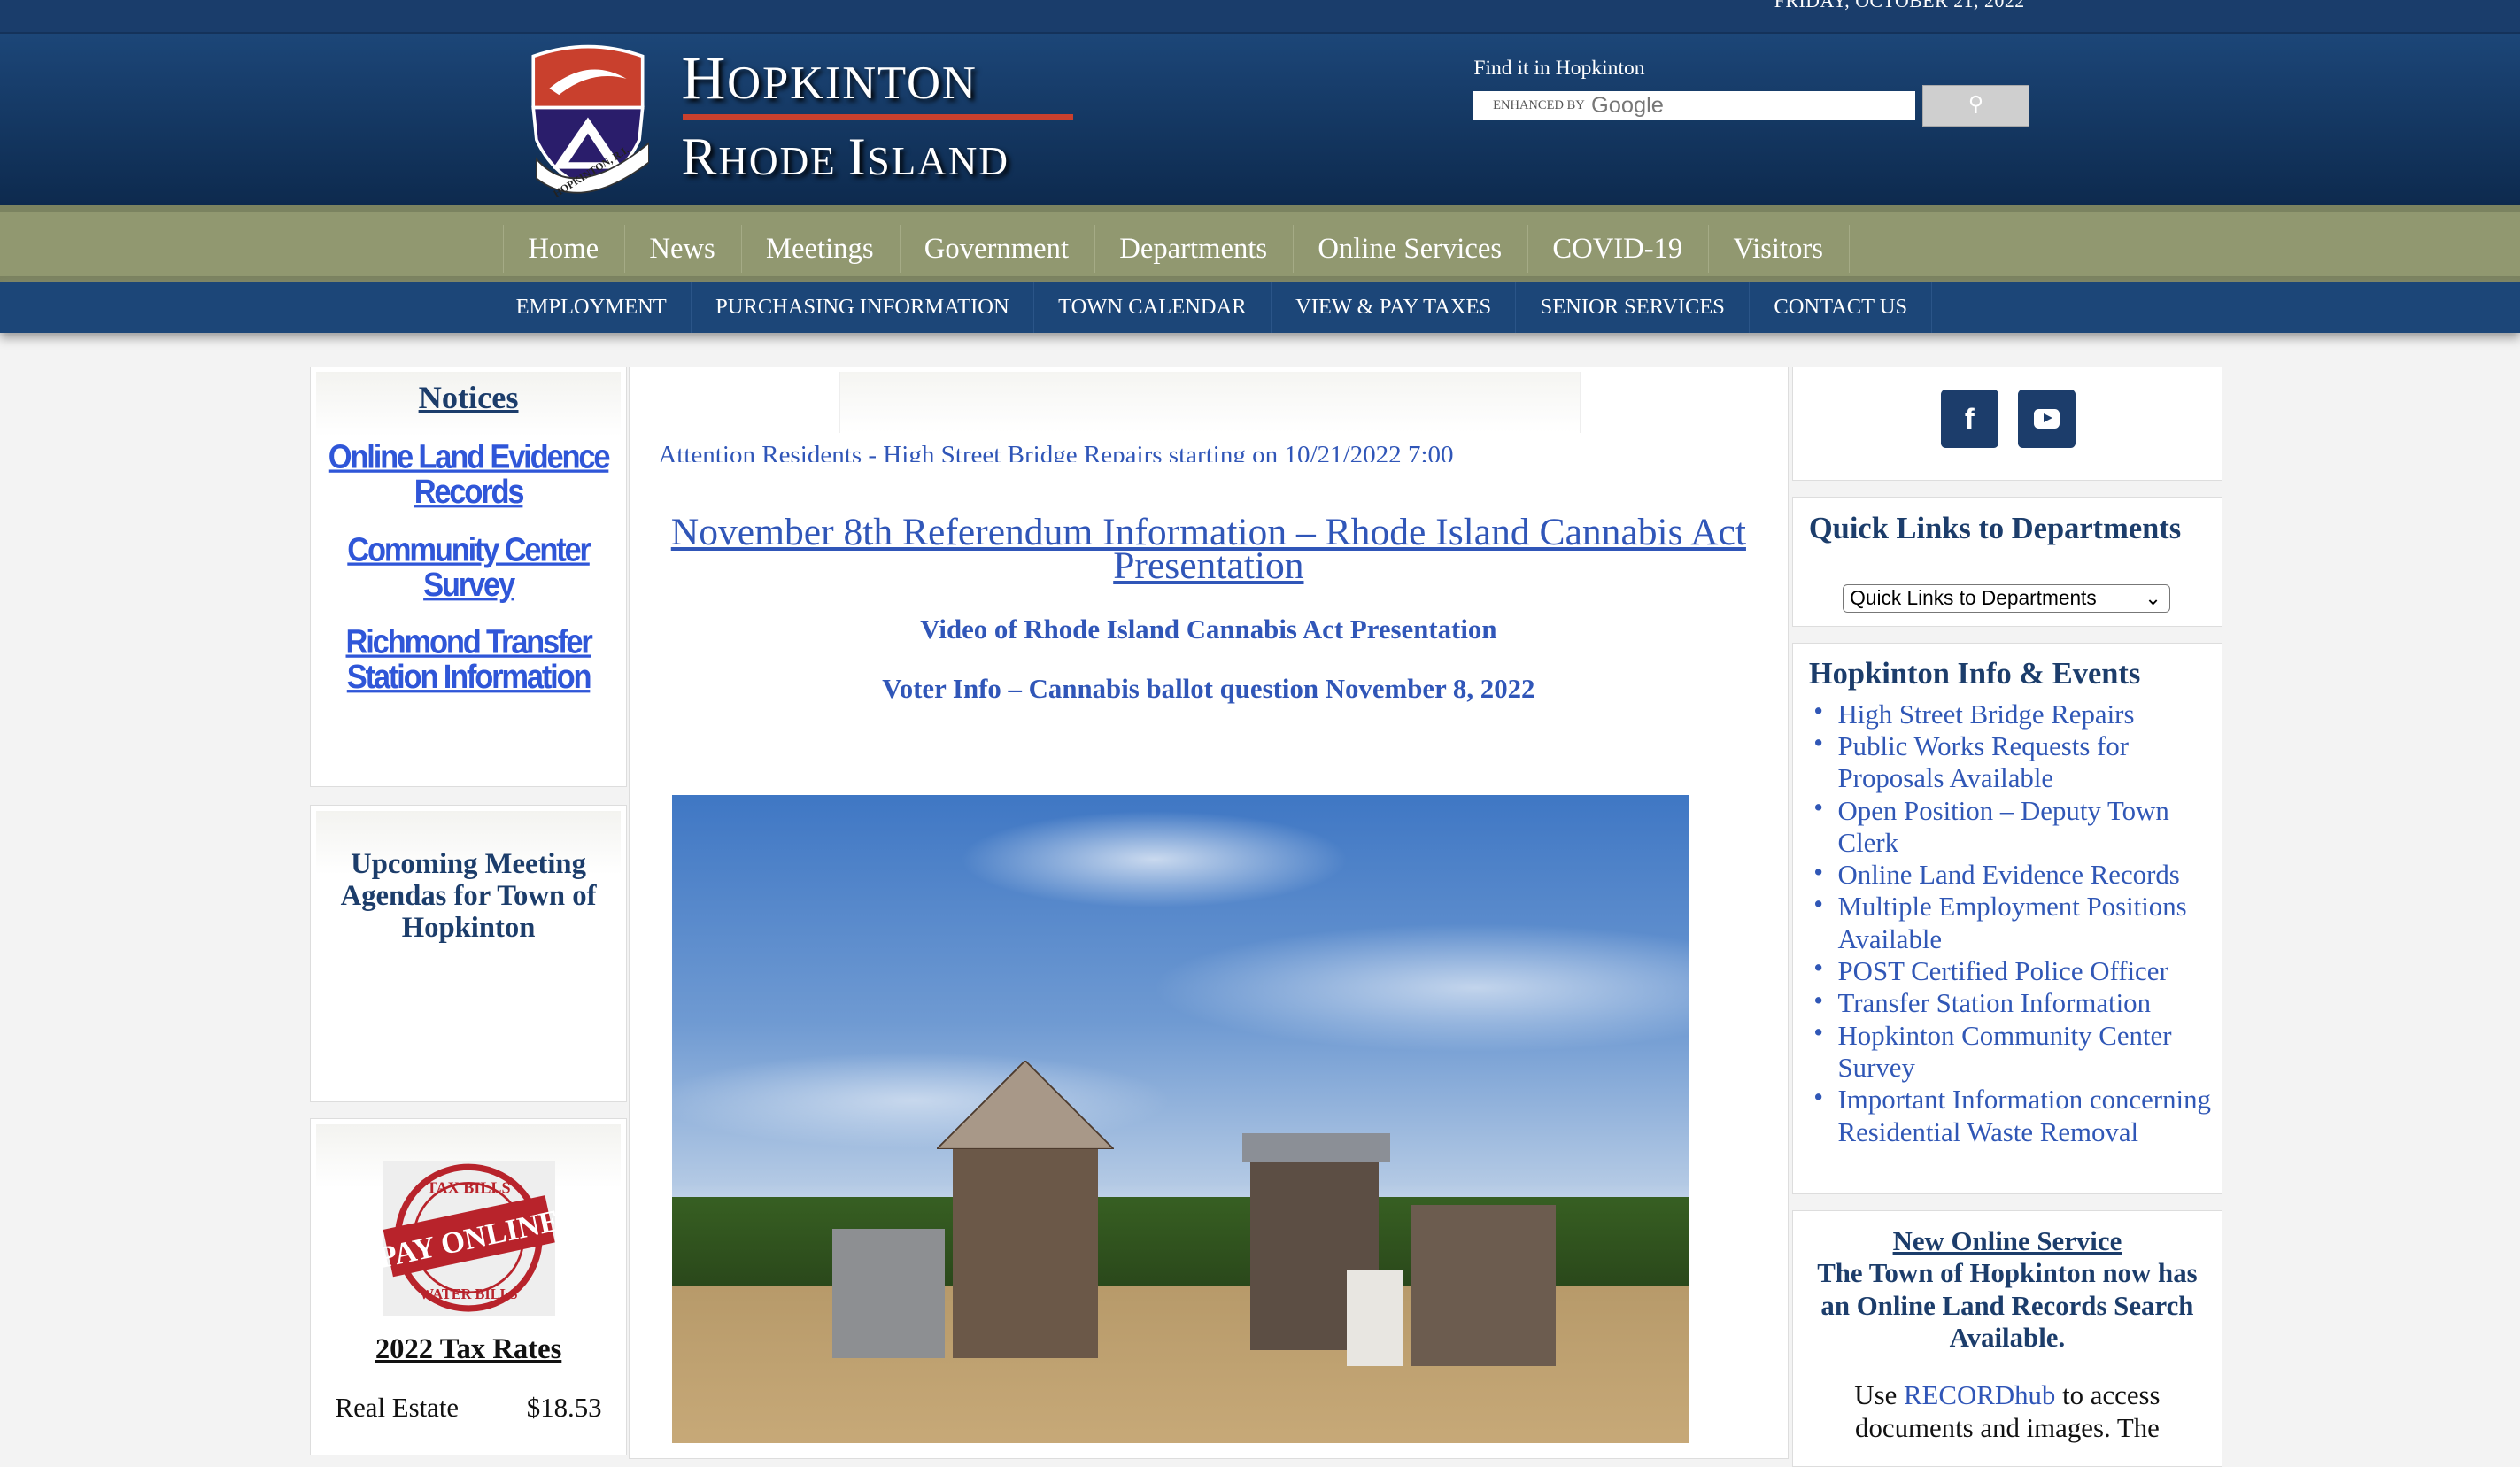  What do you see at coordinates (2013, 921) in the screenshot?
I see `info-event-link: Multiple Employment Positions Available` at bounding box center [2013, 921].